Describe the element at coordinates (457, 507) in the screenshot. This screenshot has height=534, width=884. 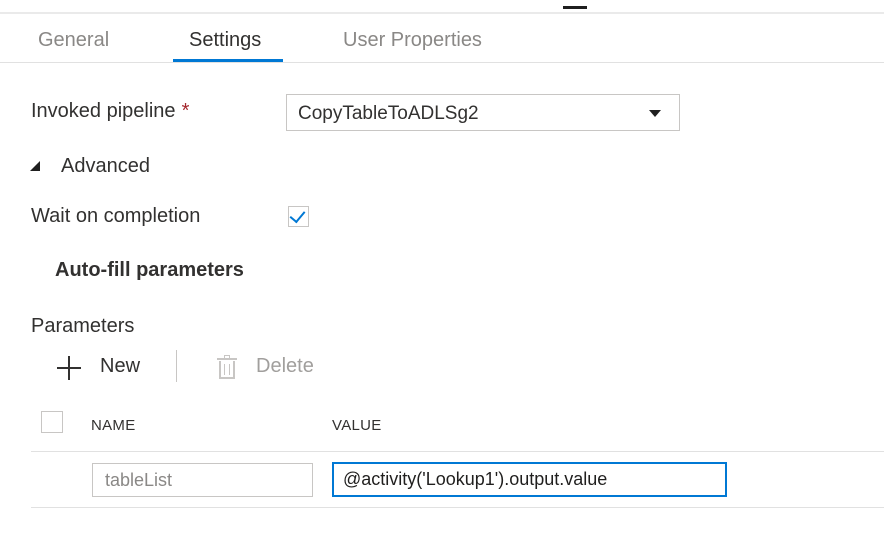
I see `row-divider` at that location.